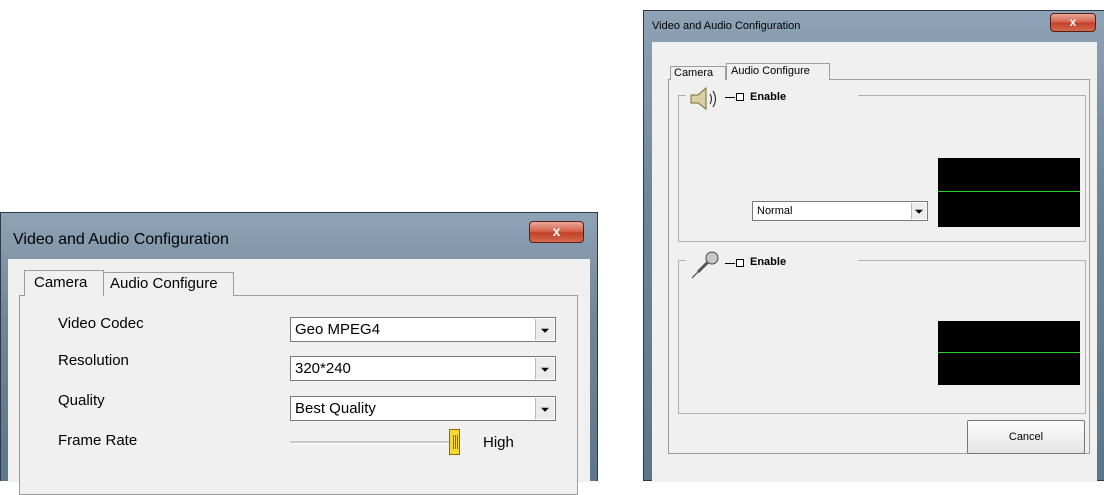  What do you see at coordinates (423, 408) in the screenshot?
I see `quality-select: Best Quality` at bounding box center [423, 408].